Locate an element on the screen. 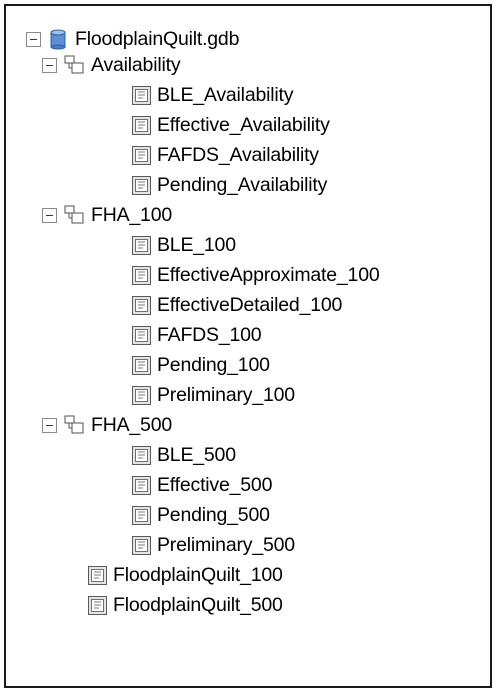  tree-node-item: BLE_100 is located at coordinates (184, 245).